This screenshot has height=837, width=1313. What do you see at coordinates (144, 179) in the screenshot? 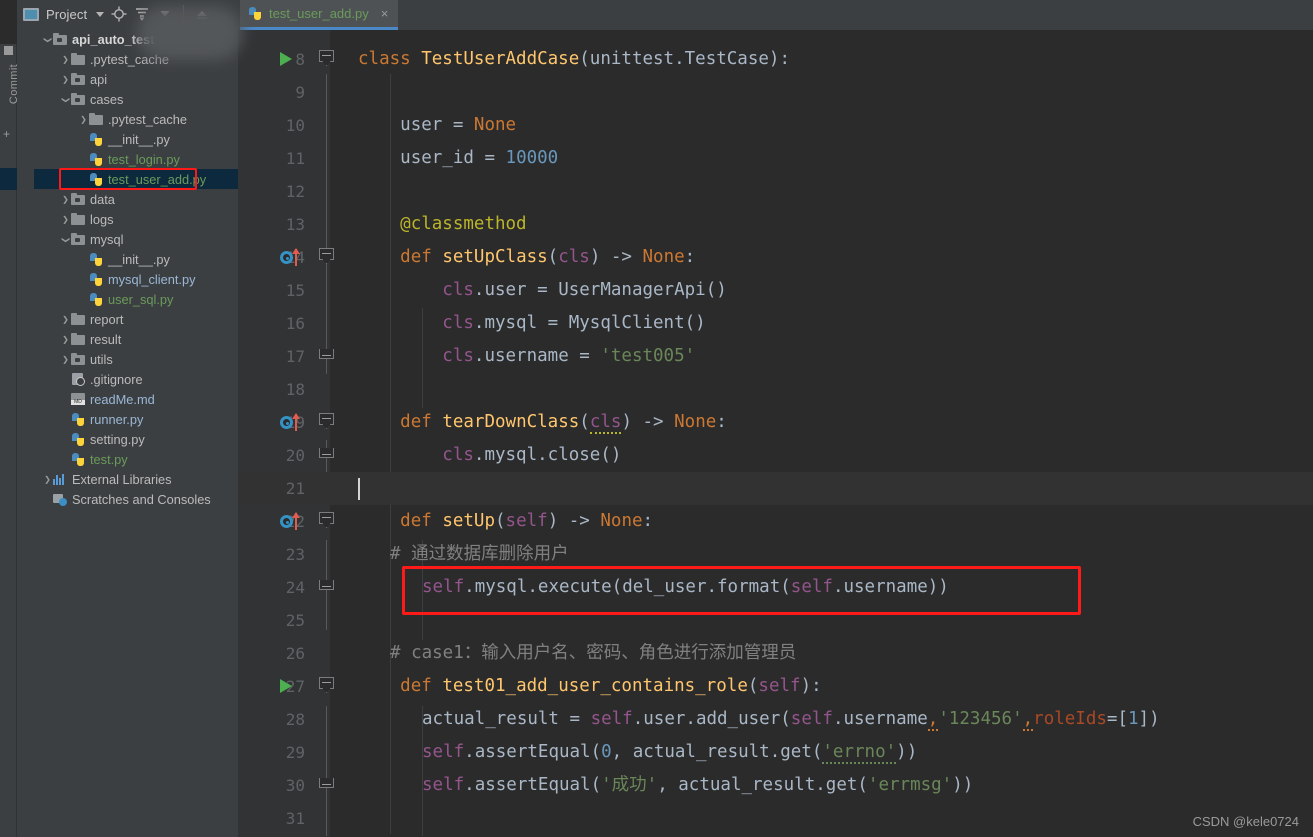
I see `tree-item-test-user-add-py: test_user_add.py` at bounding box center [144, 179].